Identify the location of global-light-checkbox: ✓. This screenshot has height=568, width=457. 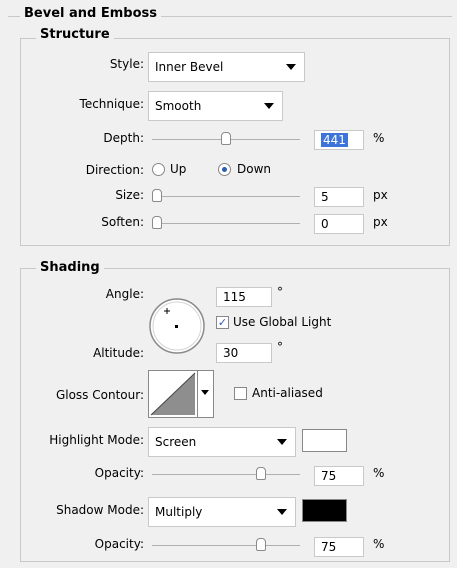
(222, 322).